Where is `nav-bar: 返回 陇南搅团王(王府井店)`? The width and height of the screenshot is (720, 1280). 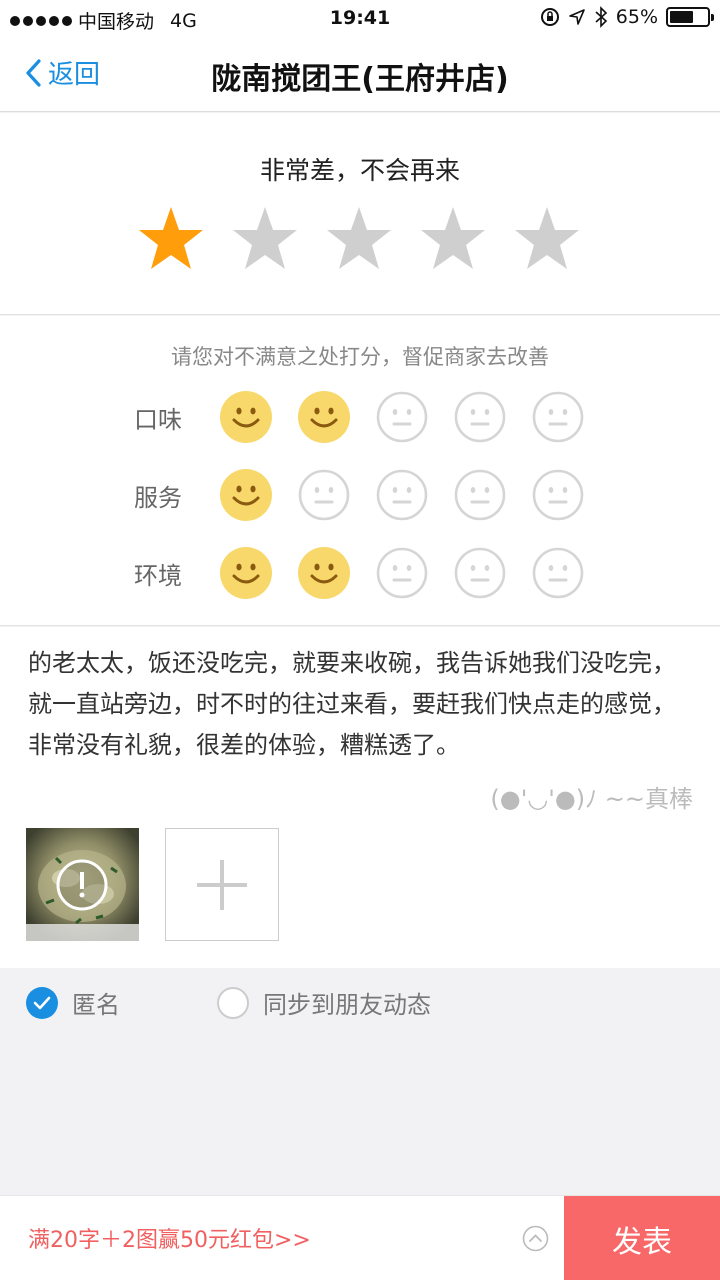 nav-bar: 返回 陇南搅团王(王府井店) is located at coordinates (360, 76).